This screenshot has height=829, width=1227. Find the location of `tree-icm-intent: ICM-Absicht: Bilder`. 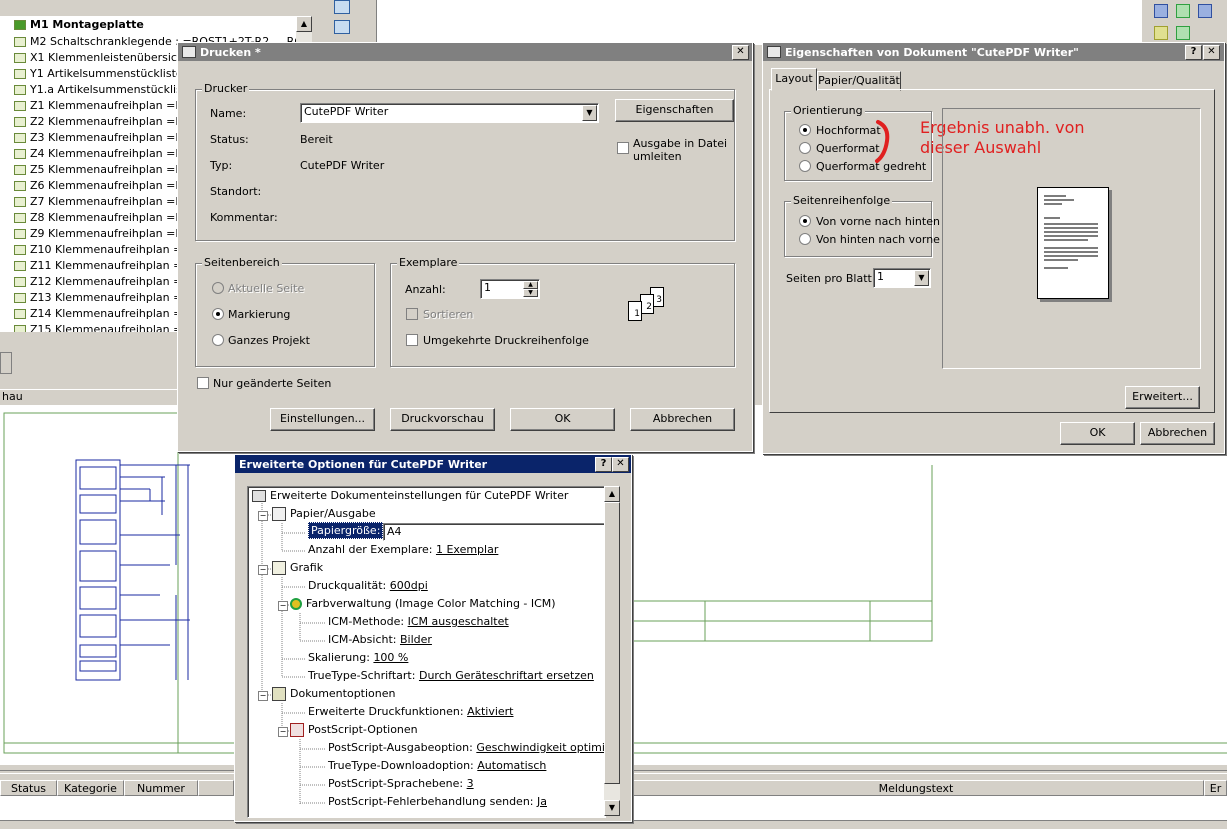

tree-icm-intent: ICM-Absicht: Bilder is located at coordinates (380, 639).